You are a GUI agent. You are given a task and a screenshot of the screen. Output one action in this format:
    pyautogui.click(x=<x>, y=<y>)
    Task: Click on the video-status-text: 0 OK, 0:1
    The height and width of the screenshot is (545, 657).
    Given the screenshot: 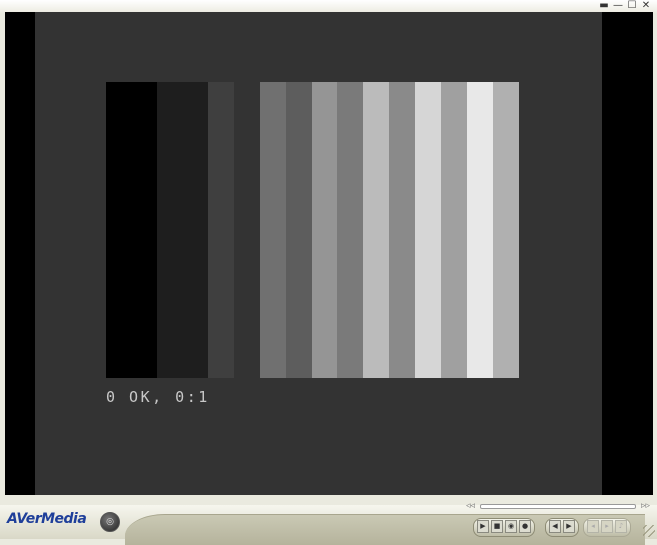 What is the action you would take?
    pyautogui.click(x=158, y=397)
    